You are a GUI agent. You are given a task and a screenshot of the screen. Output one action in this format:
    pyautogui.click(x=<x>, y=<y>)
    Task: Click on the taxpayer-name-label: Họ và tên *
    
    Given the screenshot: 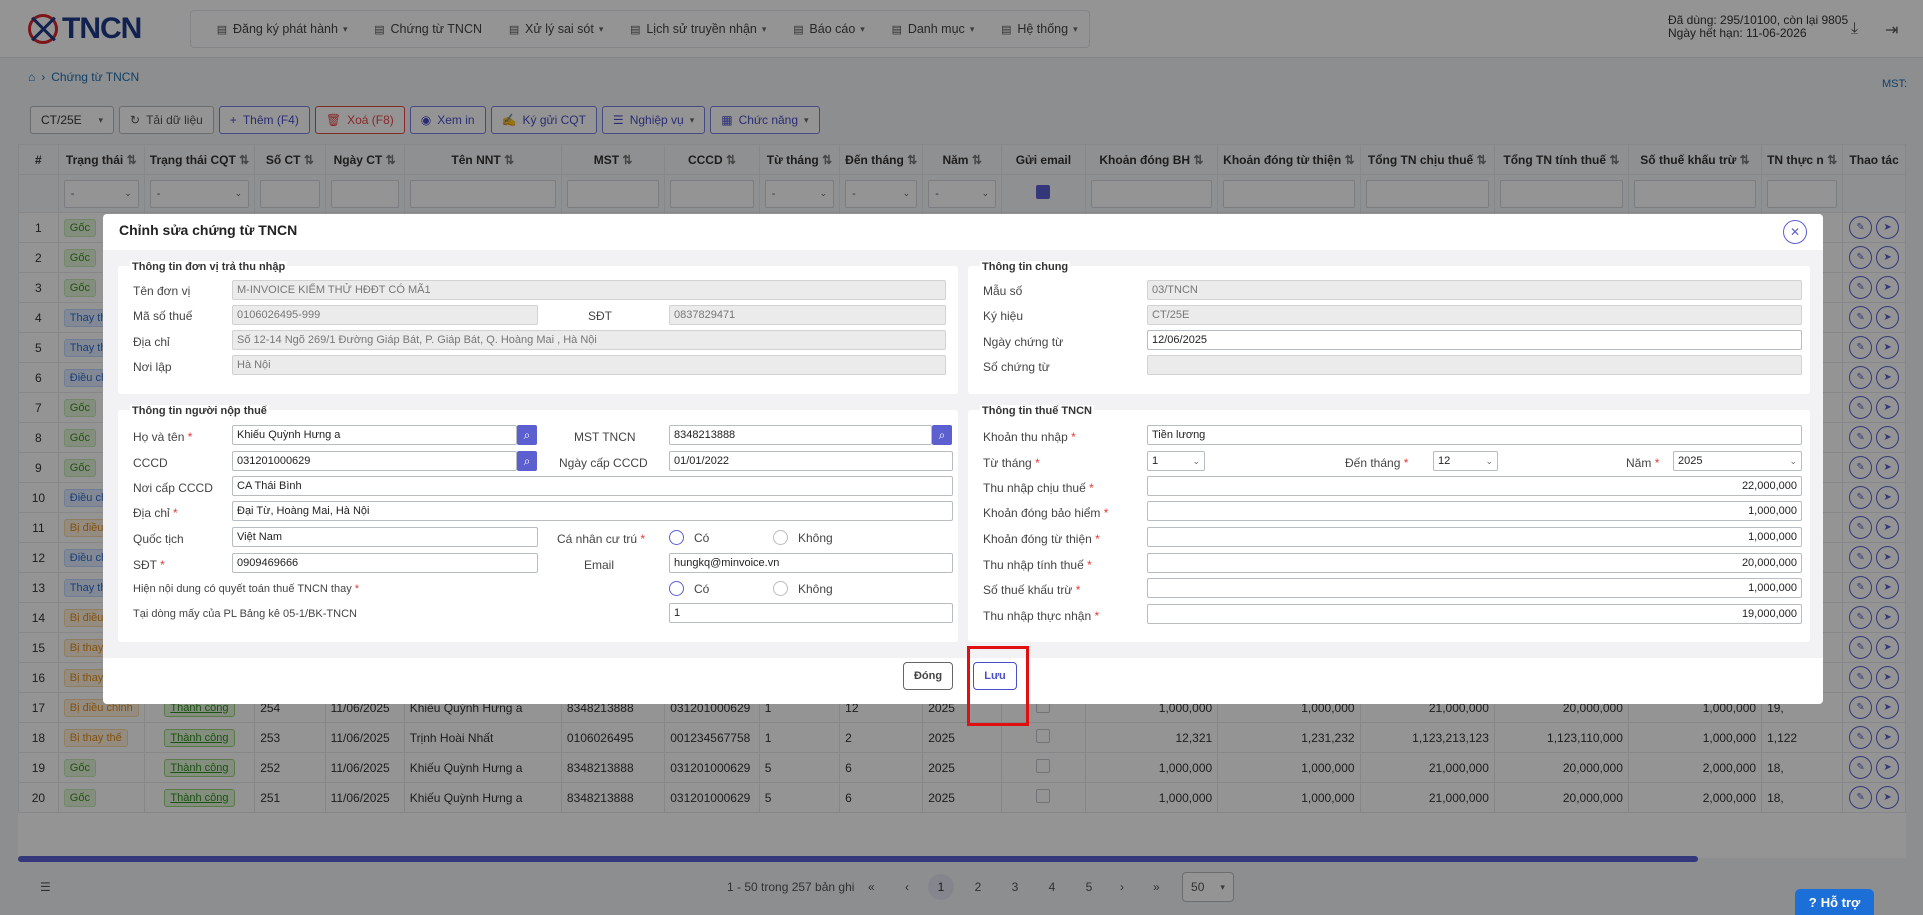 What is the action you would take?
    pyautogui.click(x=162, y=437)
    